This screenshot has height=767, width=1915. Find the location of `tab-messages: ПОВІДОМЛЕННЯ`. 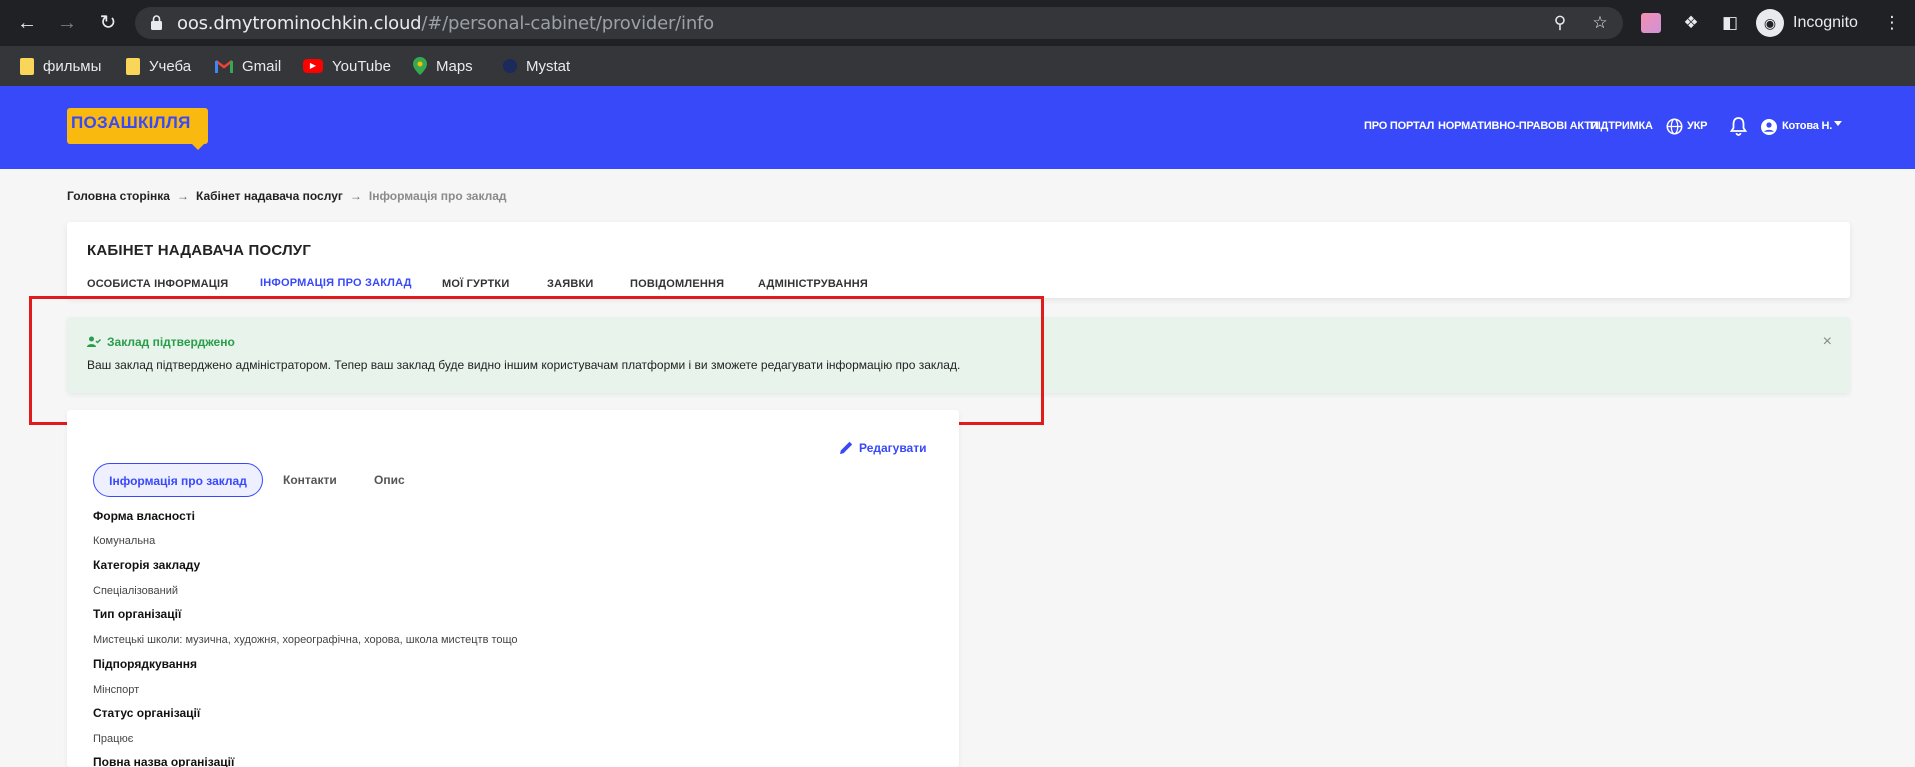

tab-messages: ПОВІДОМЛЕННЯ is located at coordinates (677, 284).